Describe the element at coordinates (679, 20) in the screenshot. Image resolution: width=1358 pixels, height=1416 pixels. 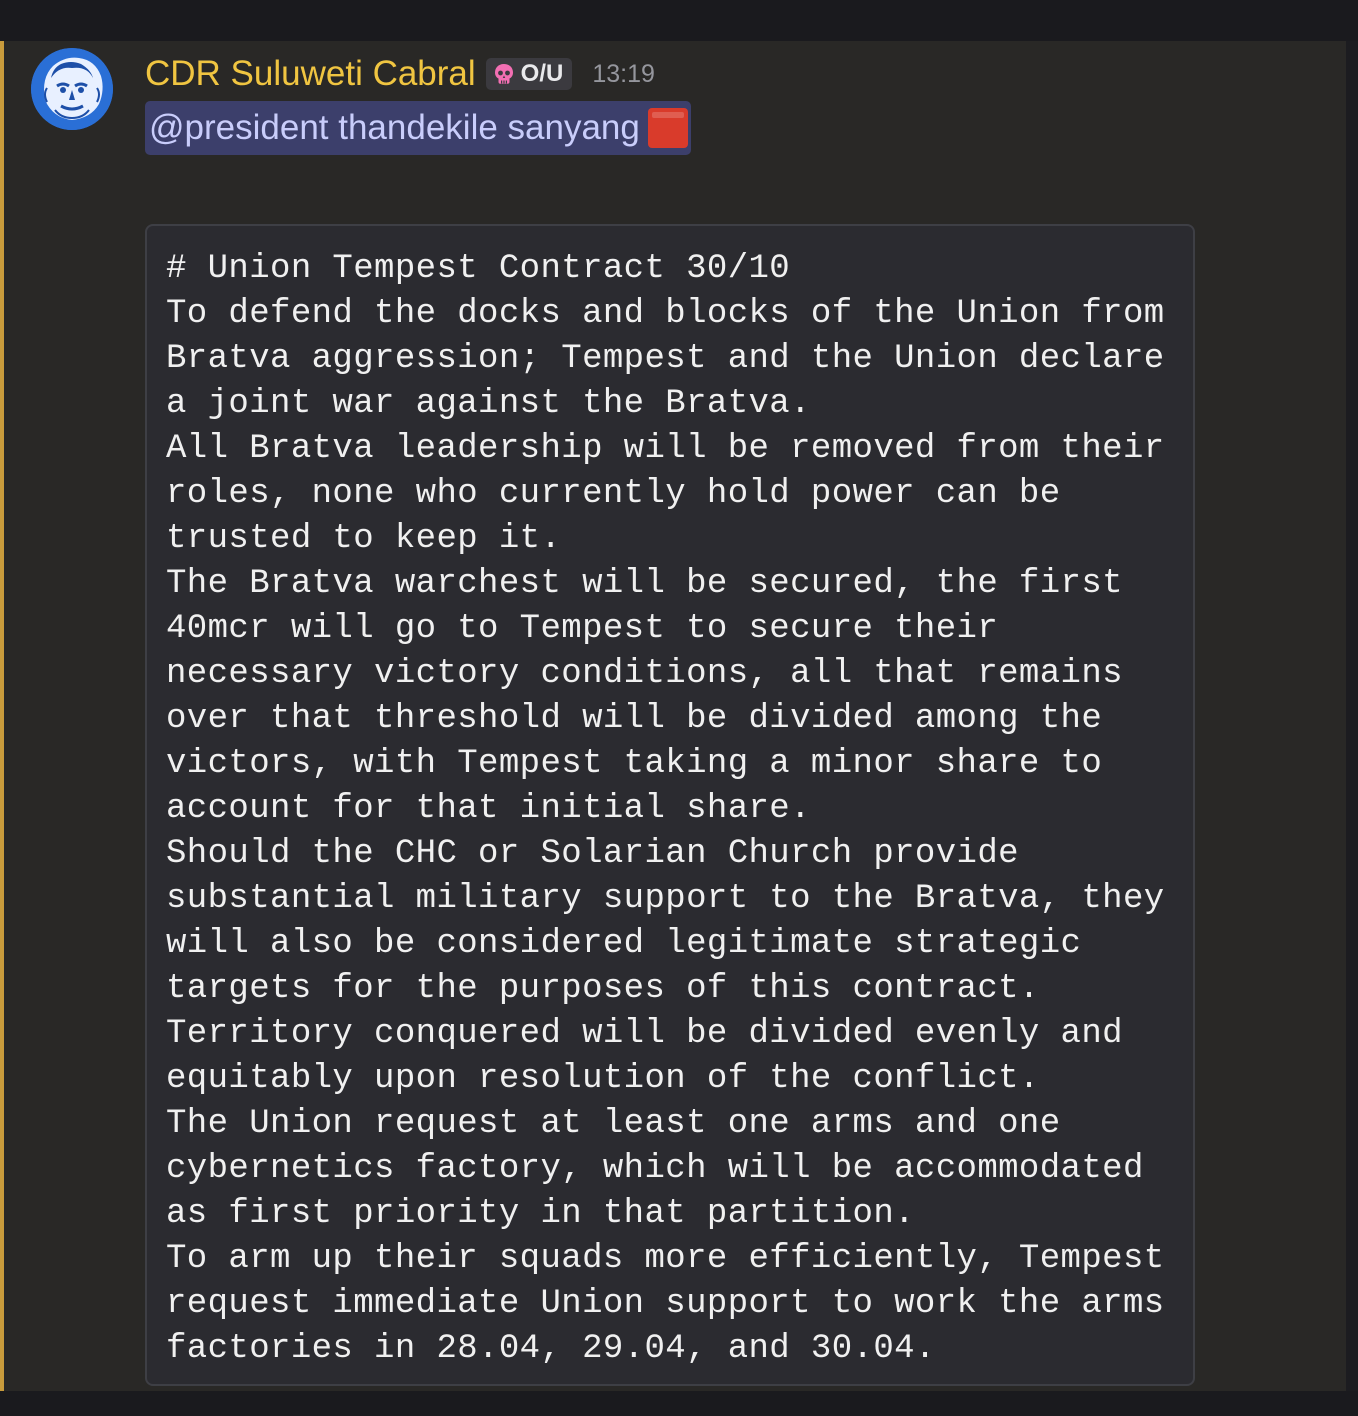
I see `top-bar` at that location.